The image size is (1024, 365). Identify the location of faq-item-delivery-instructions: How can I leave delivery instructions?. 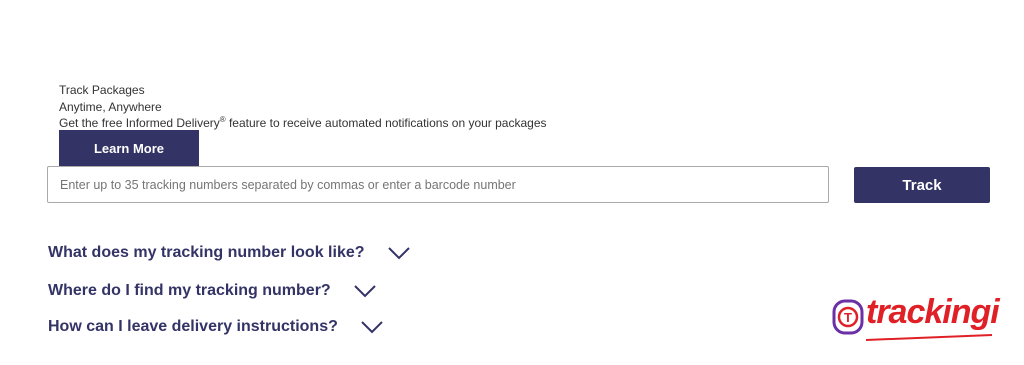
(216, 327).